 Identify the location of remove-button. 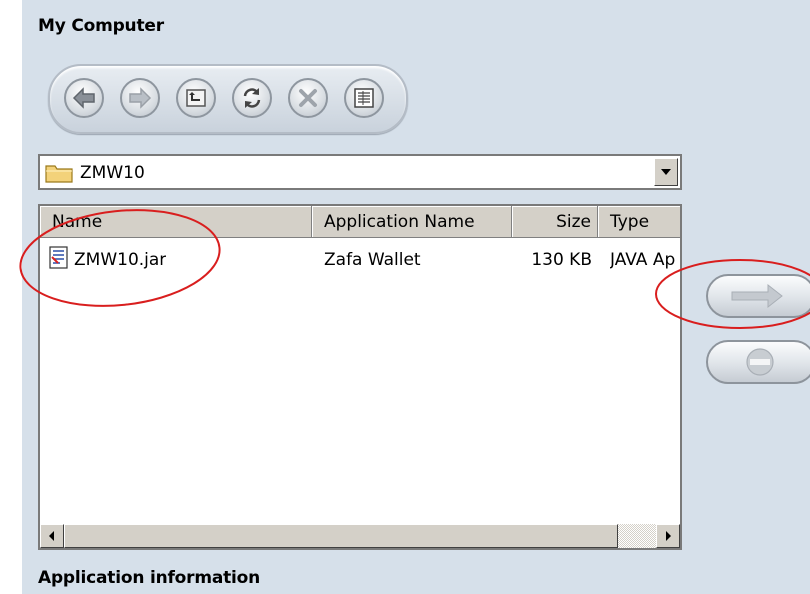
(758, 362).